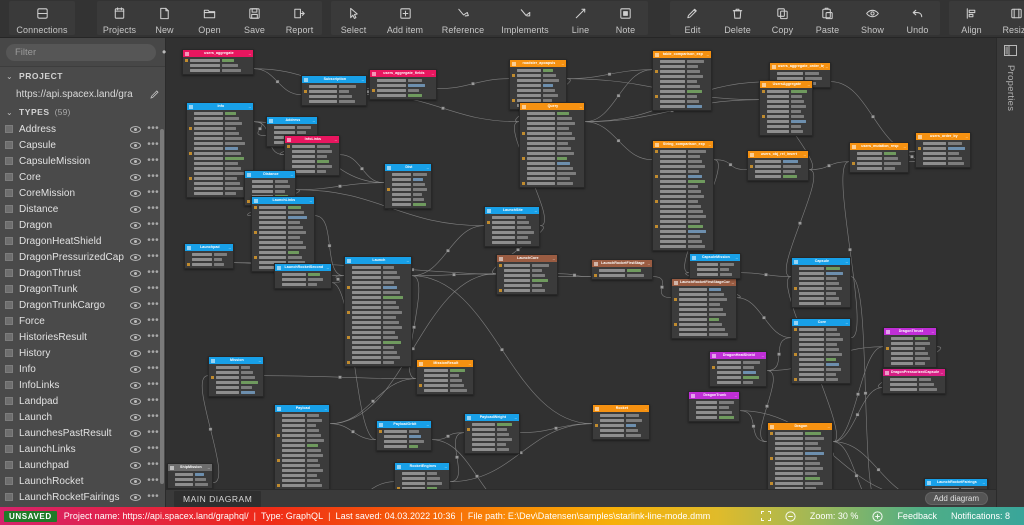 Image resolution: width=1024 pixels, height=525 pixels. Describe the element at coordinates (580, 18) in the screenshot. I see `toolbar-button-line: Line` at that location.